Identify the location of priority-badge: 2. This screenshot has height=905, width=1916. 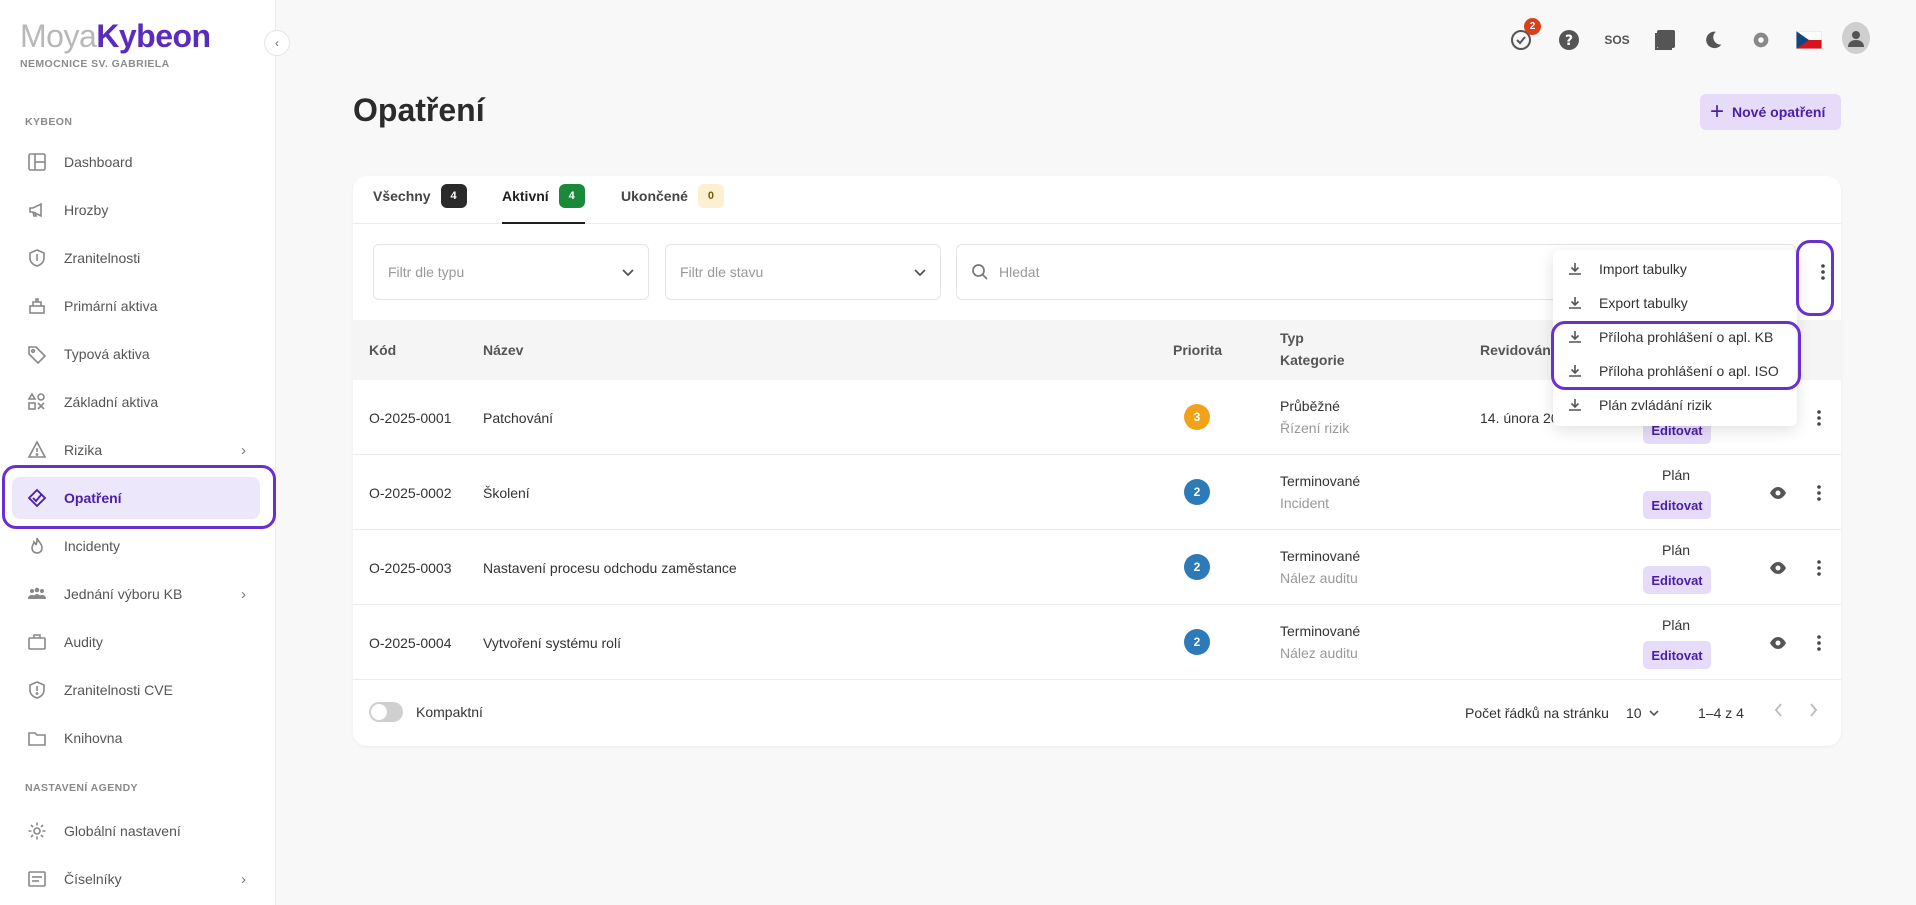
(1197, 642).